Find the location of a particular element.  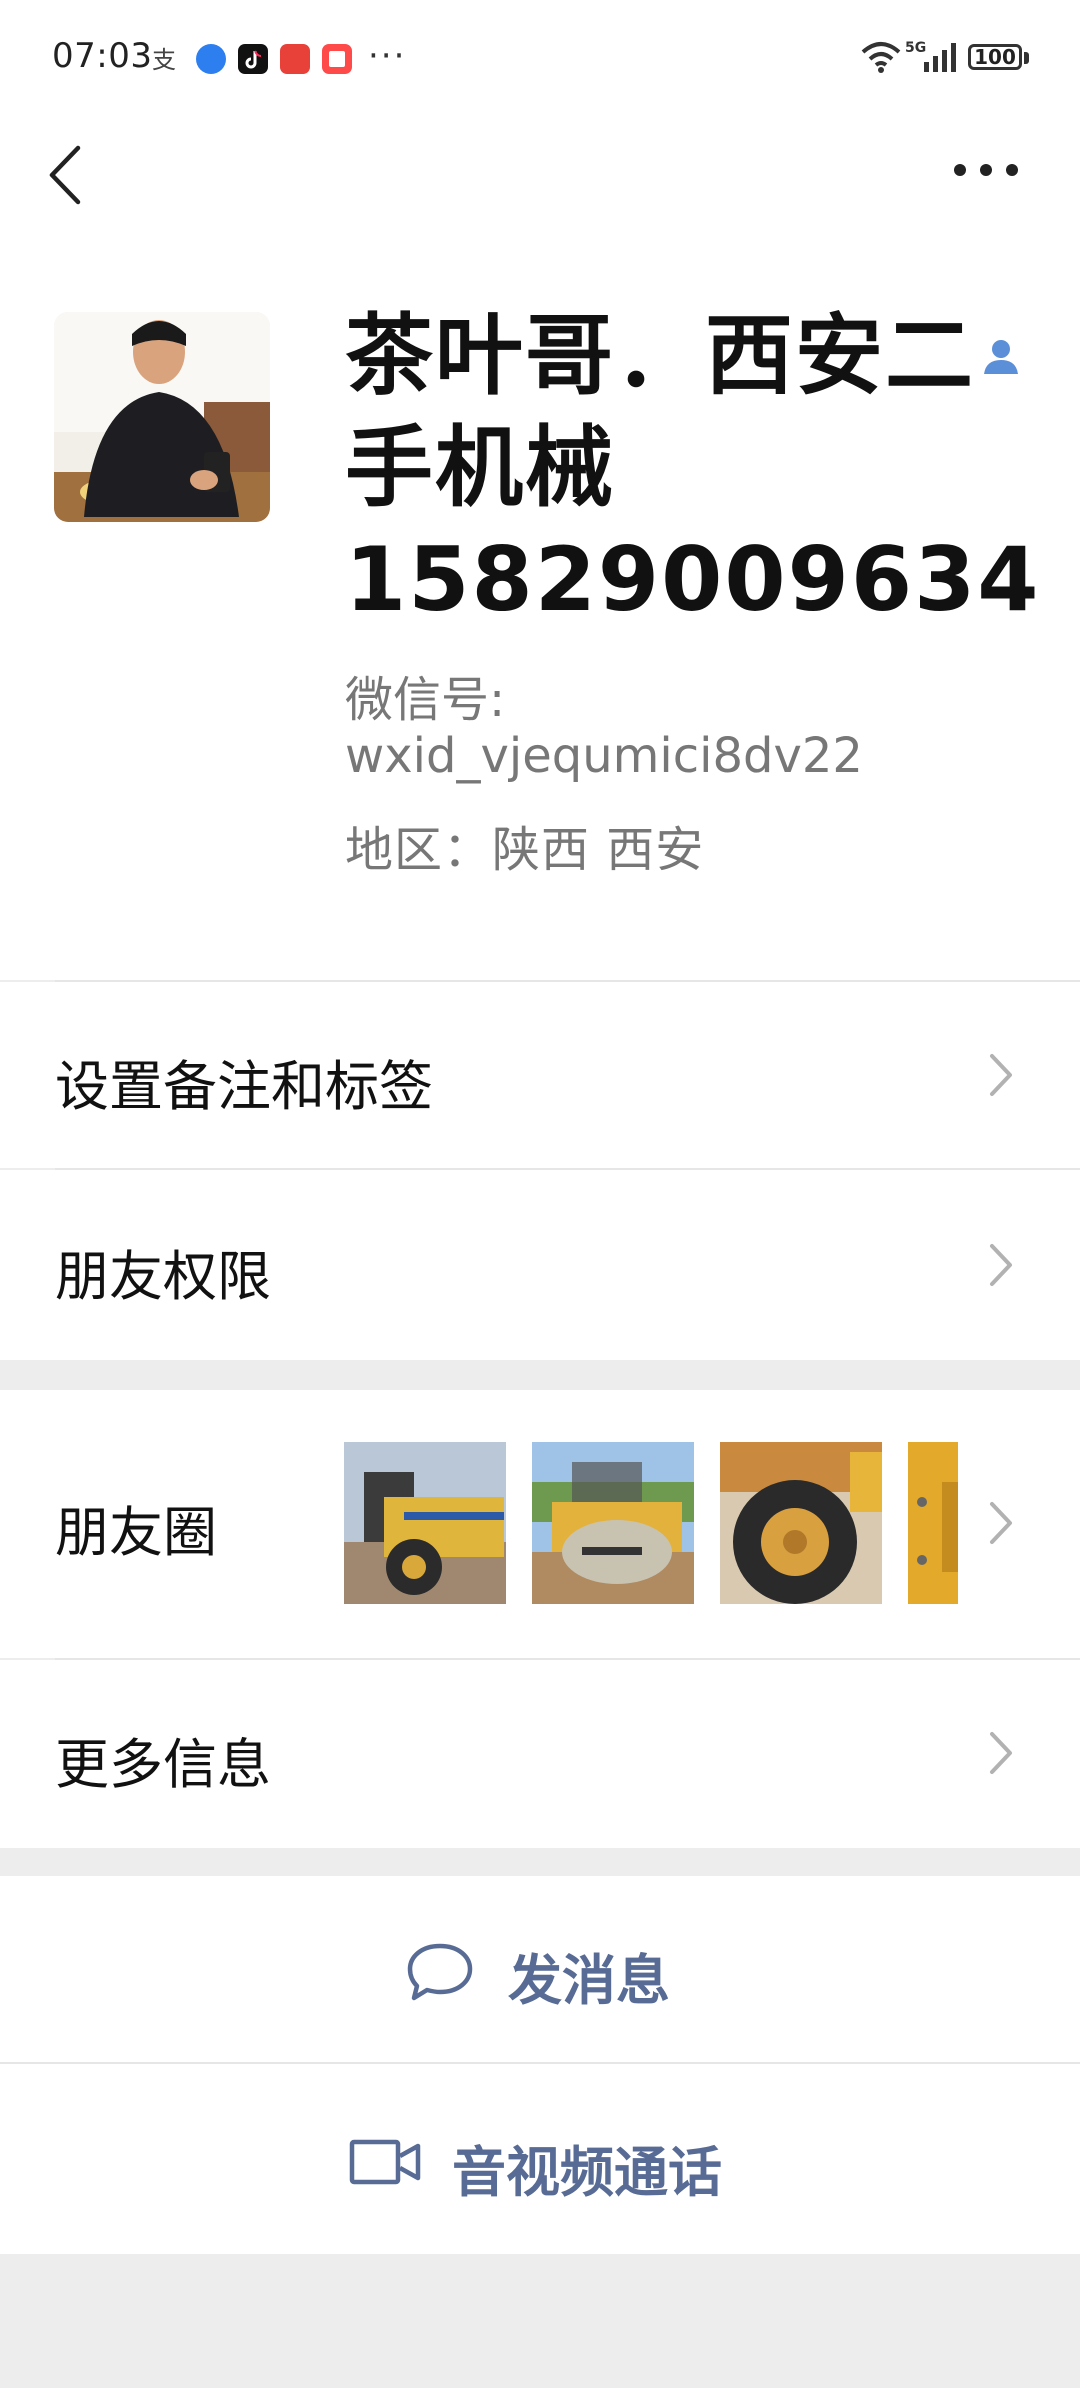

signal-icon is located at coordinates (942, 59).